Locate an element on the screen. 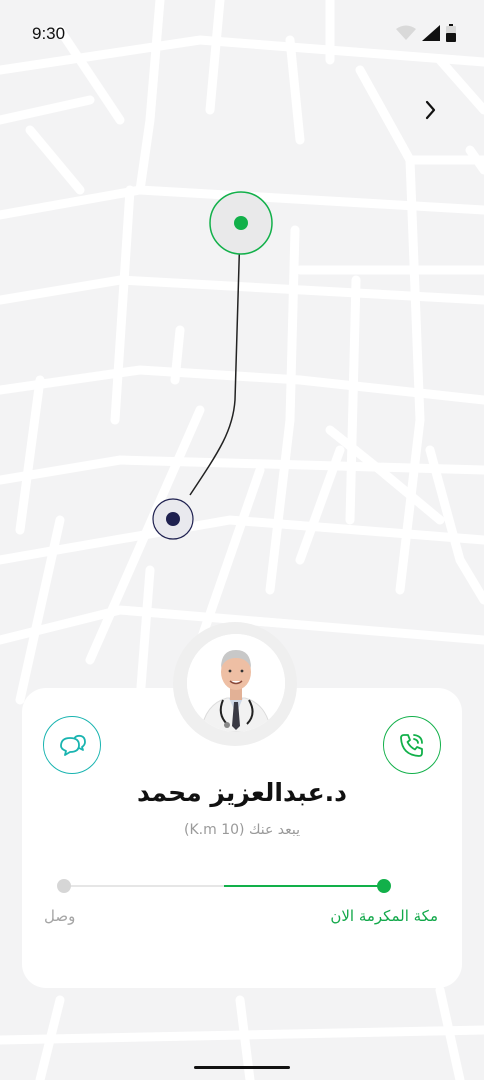 The height and width of the screenshot is (1080, 484). status-icons is located at coordinates (426, 33).